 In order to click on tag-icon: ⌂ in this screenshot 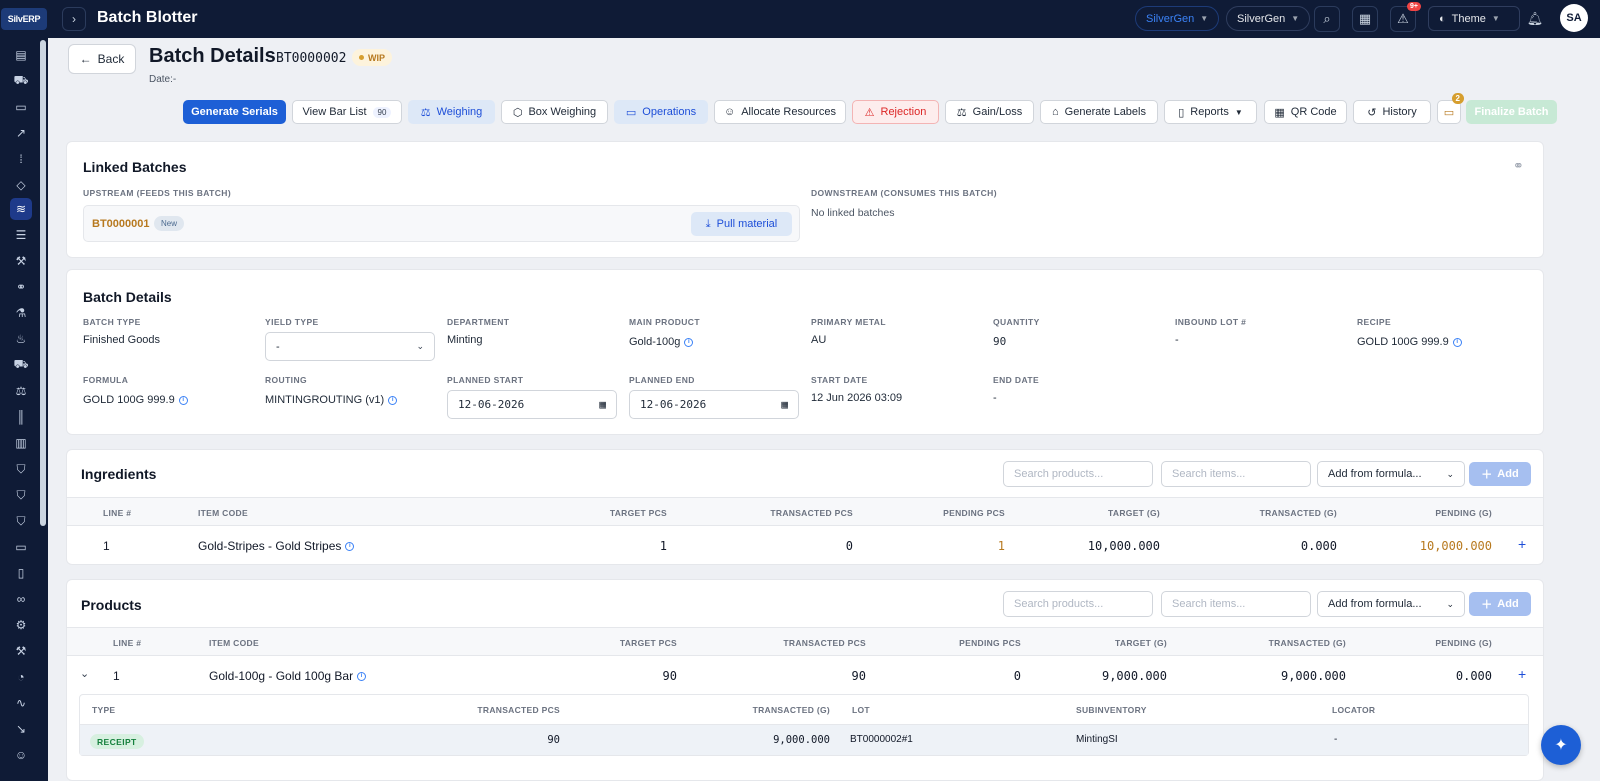, I will do `click(1055, 112)`.